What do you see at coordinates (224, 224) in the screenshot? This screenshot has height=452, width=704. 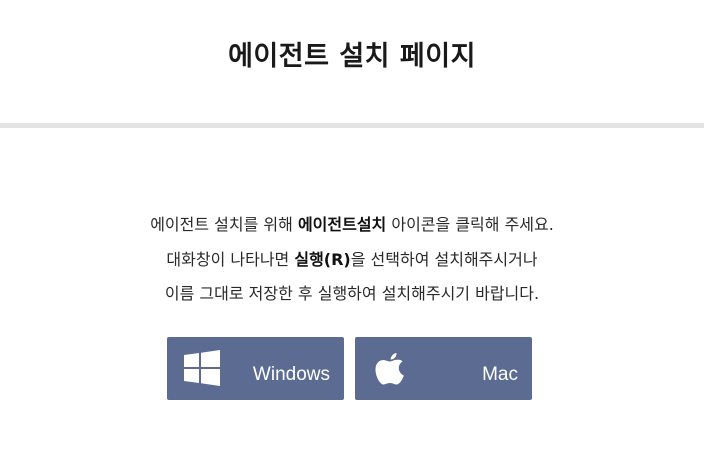 I see `instruction-text: 에이전트 설치를 위해` at bounding box center [224, 224].